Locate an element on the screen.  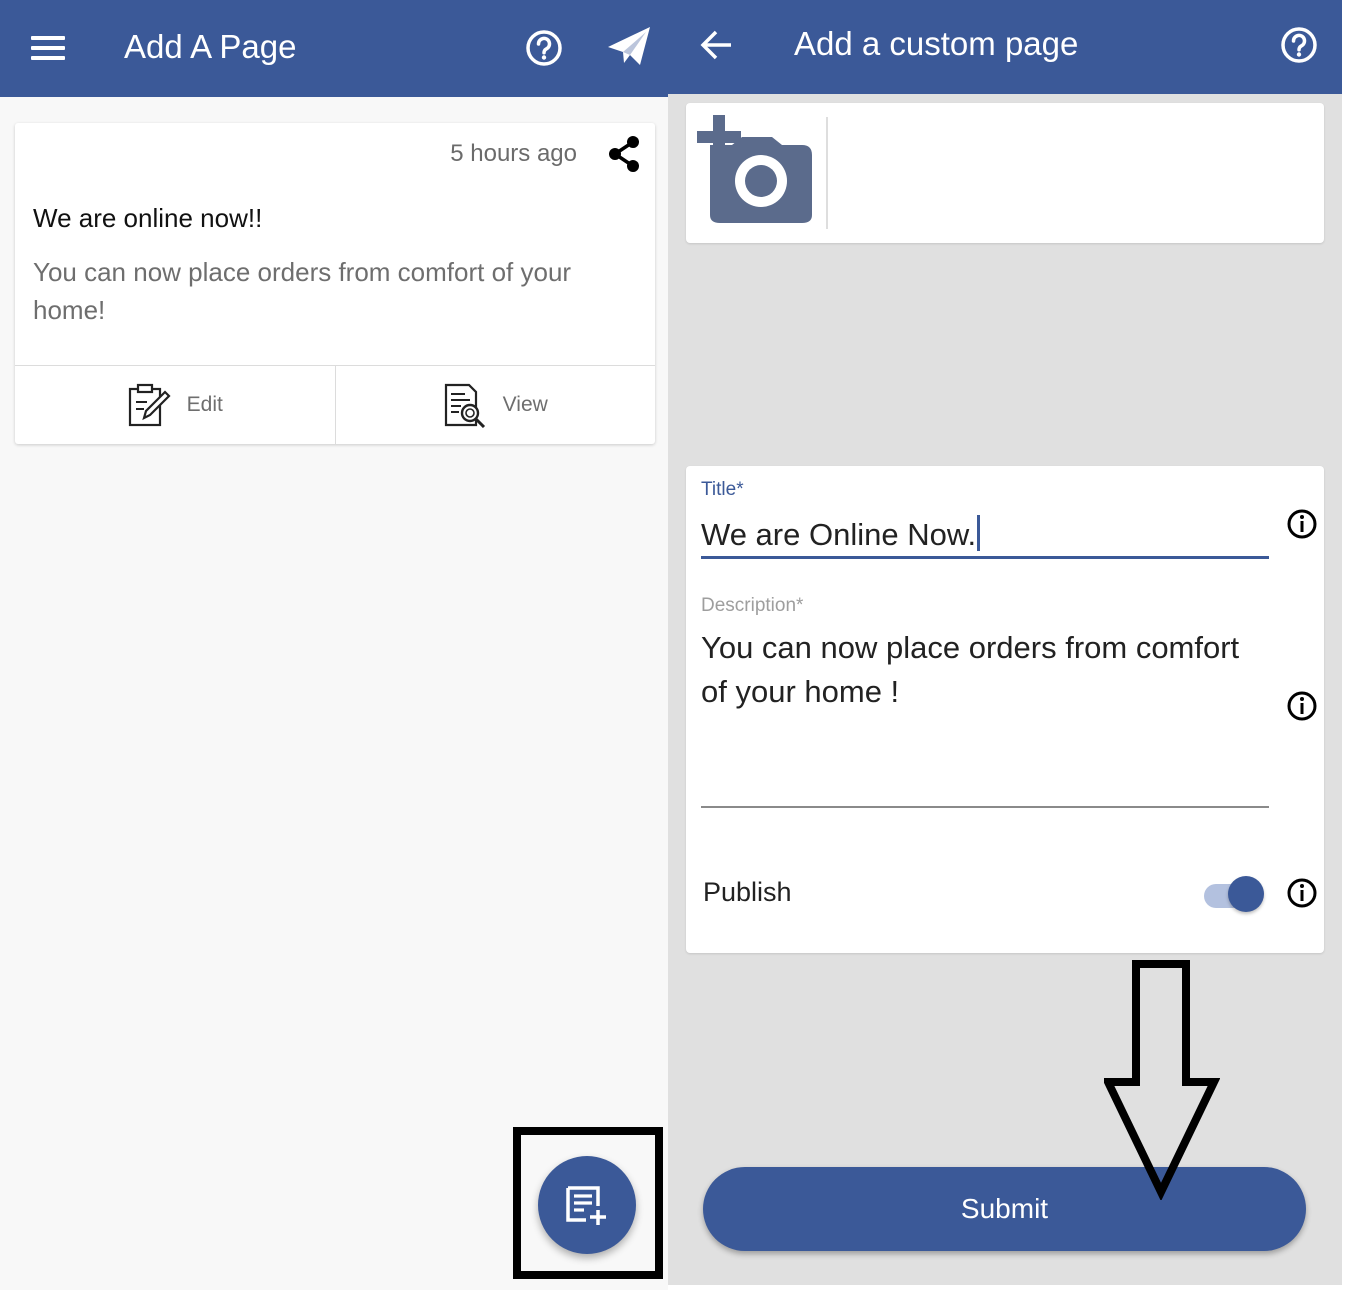
share-icon is located at coordinates (624, 154).